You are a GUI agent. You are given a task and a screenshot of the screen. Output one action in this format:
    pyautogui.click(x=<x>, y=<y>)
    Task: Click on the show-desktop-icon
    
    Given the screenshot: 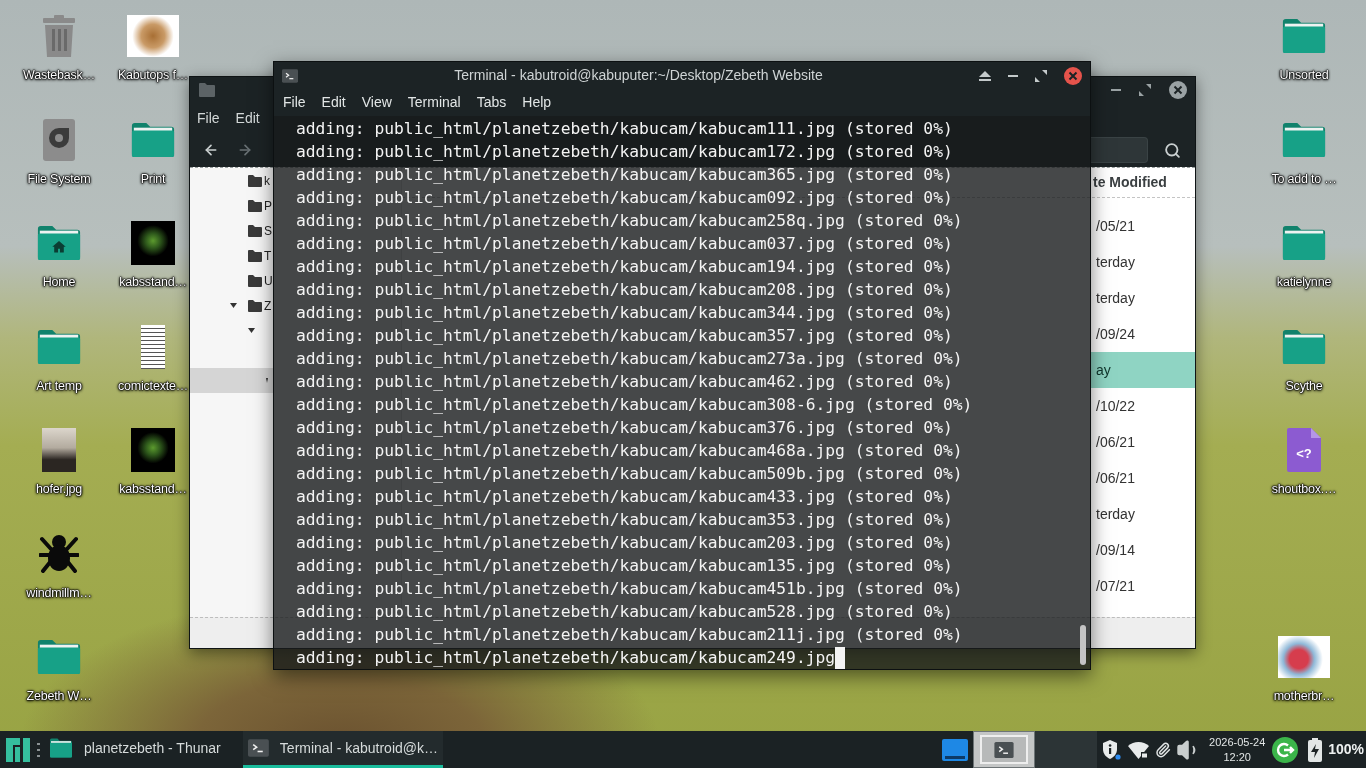 What is the action you would take?
    pyautogui.click(x=955, y=749)
    